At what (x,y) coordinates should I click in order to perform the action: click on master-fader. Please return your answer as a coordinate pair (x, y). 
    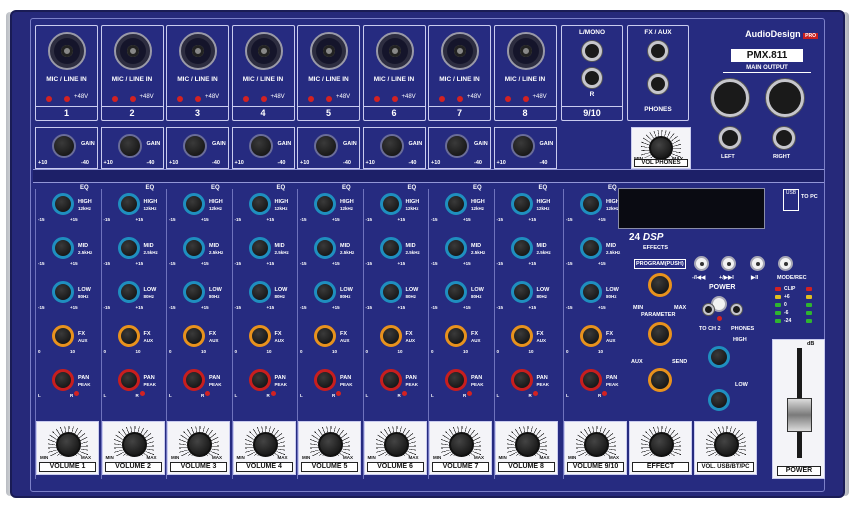
    Looking at the image, I should click on (799, 415).